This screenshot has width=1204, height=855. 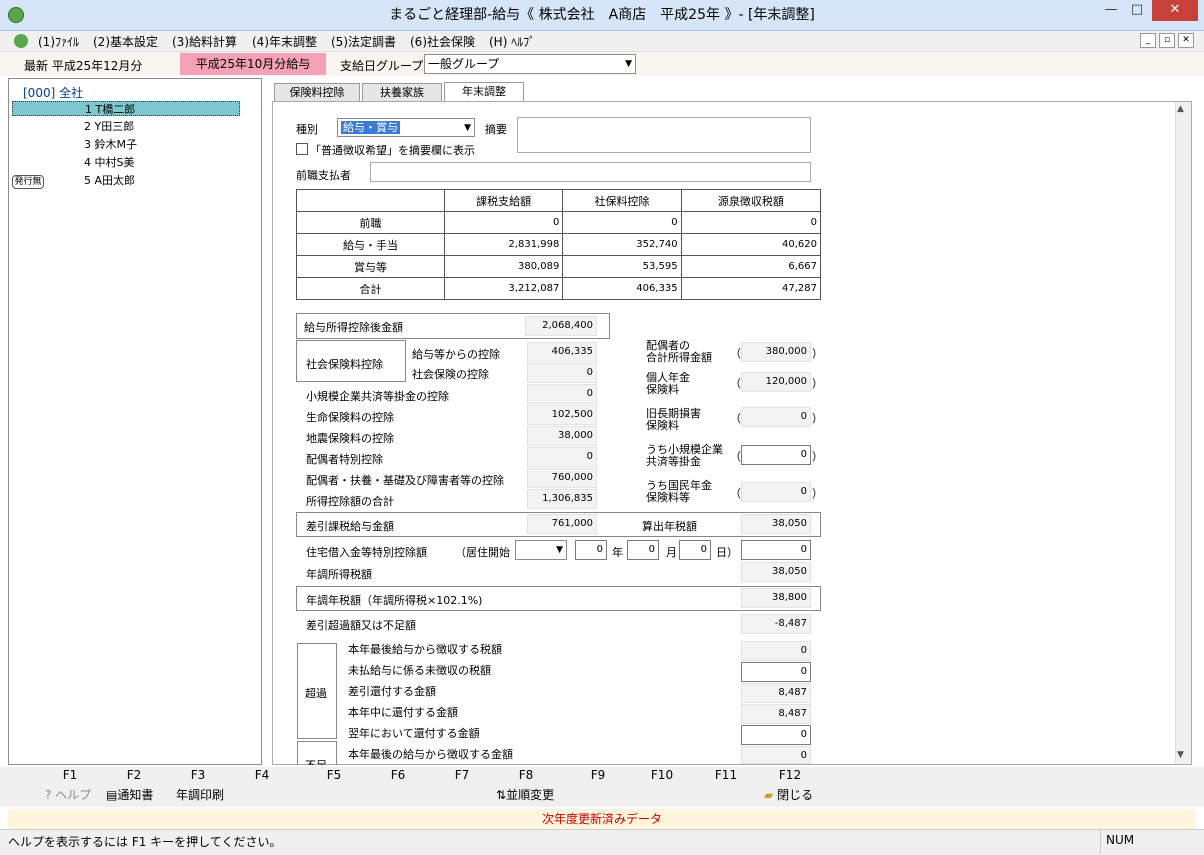 What do you see at coordinates (126, 144) in the screenshot?
I see `employee-item: 3 鈴木M子` at bounding box center [126, 144].